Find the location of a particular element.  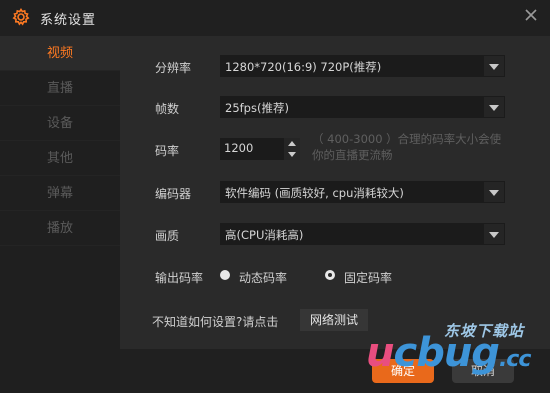

decrement-icon is located at coordinates (292, 154).